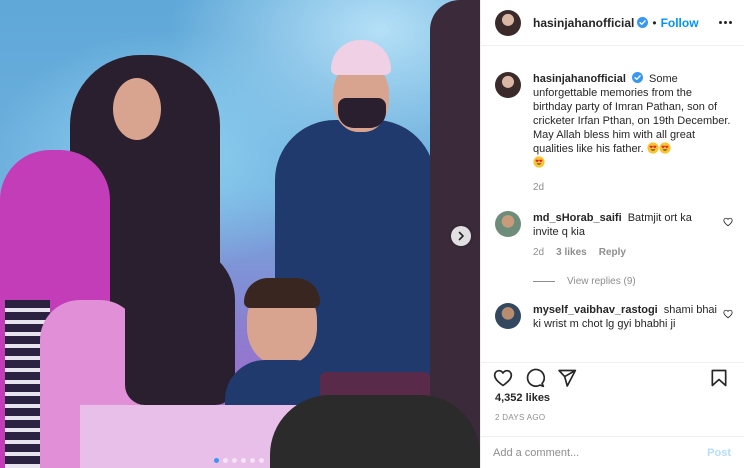 The height and width of the screenshot is (468, 744). I want to click on post-header: hasinjahanofficial • Follow, so click(612, 23).